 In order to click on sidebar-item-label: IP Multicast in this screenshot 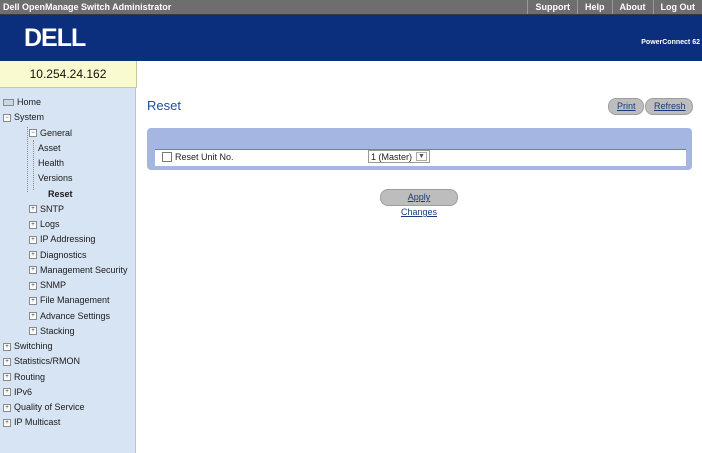, I will do `click(37, 422)`.